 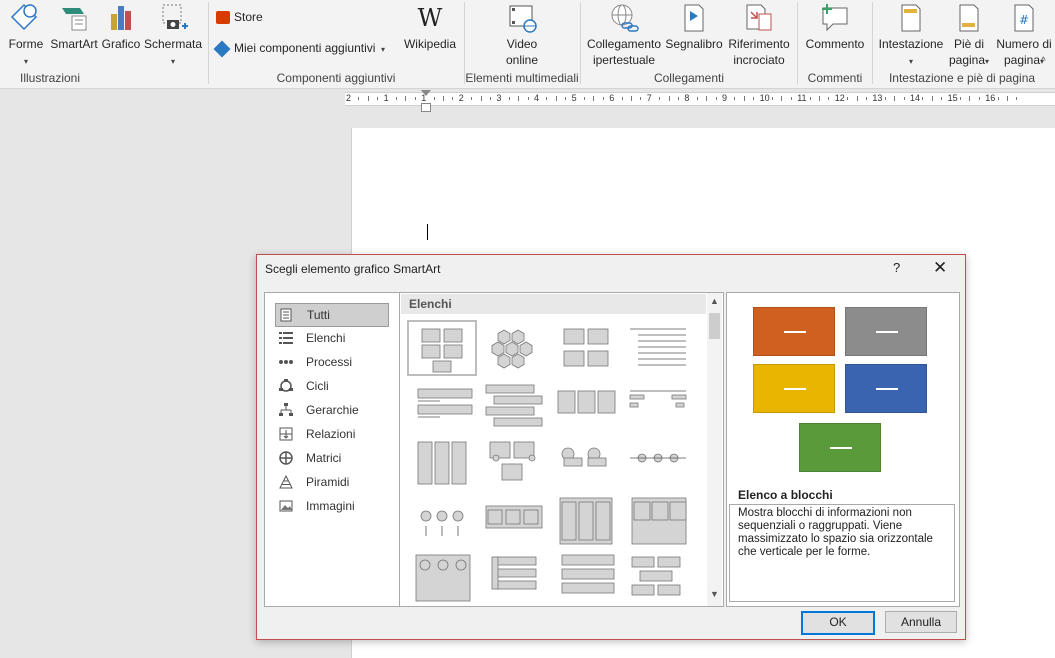 I want to click on category-tutti: Tutti, so click(x=332, y=315).